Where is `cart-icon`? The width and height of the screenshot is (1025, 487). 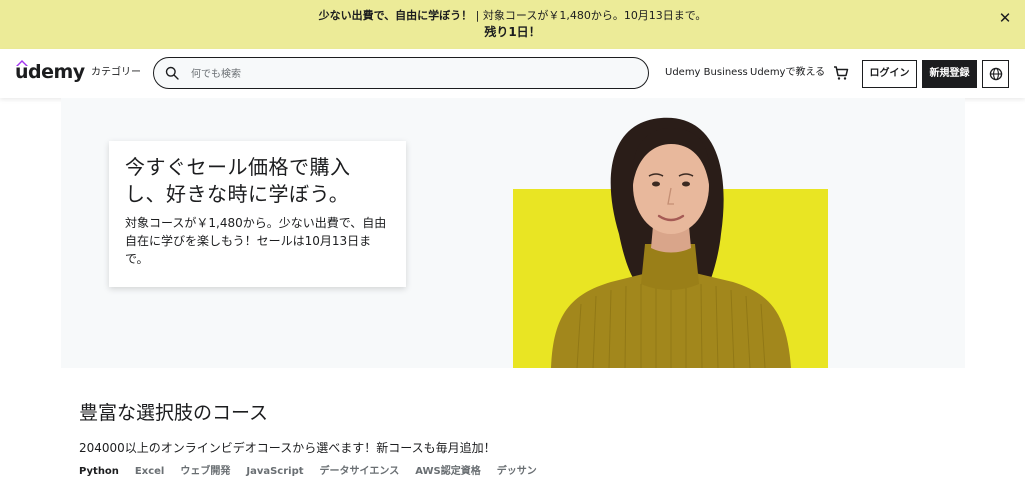
cart-icon is located at coordinates (841, 73).